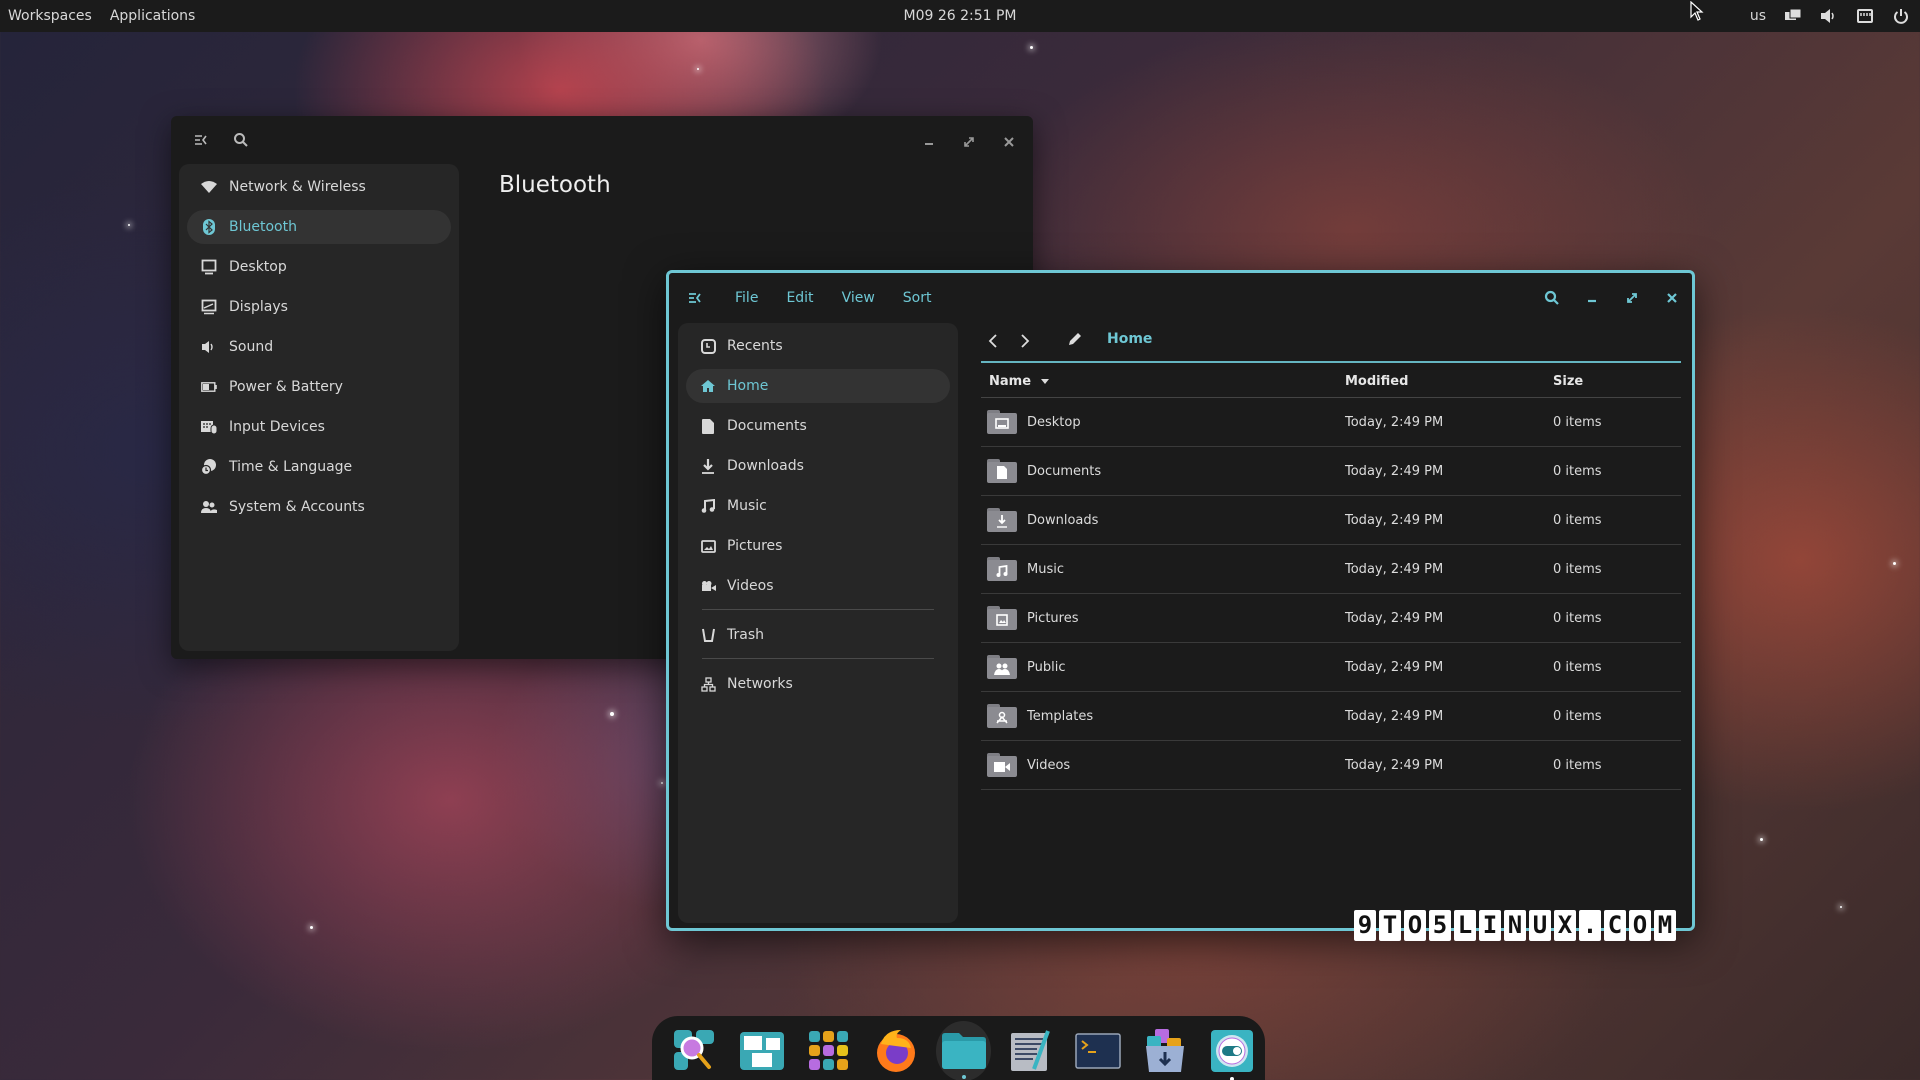 This screenshot has width=1920, height=1080. Describe the element at coordinates (209, 187) in the screenshot. I see `wifi-icon` at that location.